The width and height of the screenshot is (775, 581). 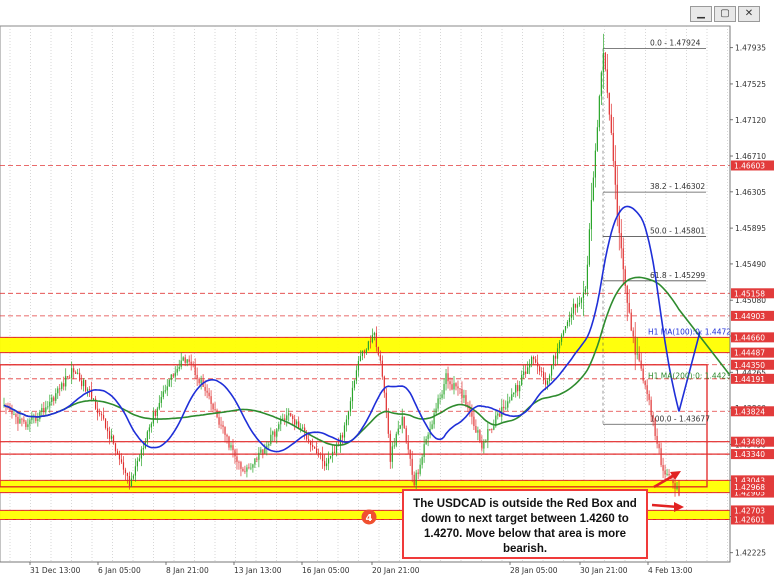 What do you see at coordinates (749, 365) in the screenshot?
I see `price-level-tag-label: 1.44350` at bounding box center [749, 365].